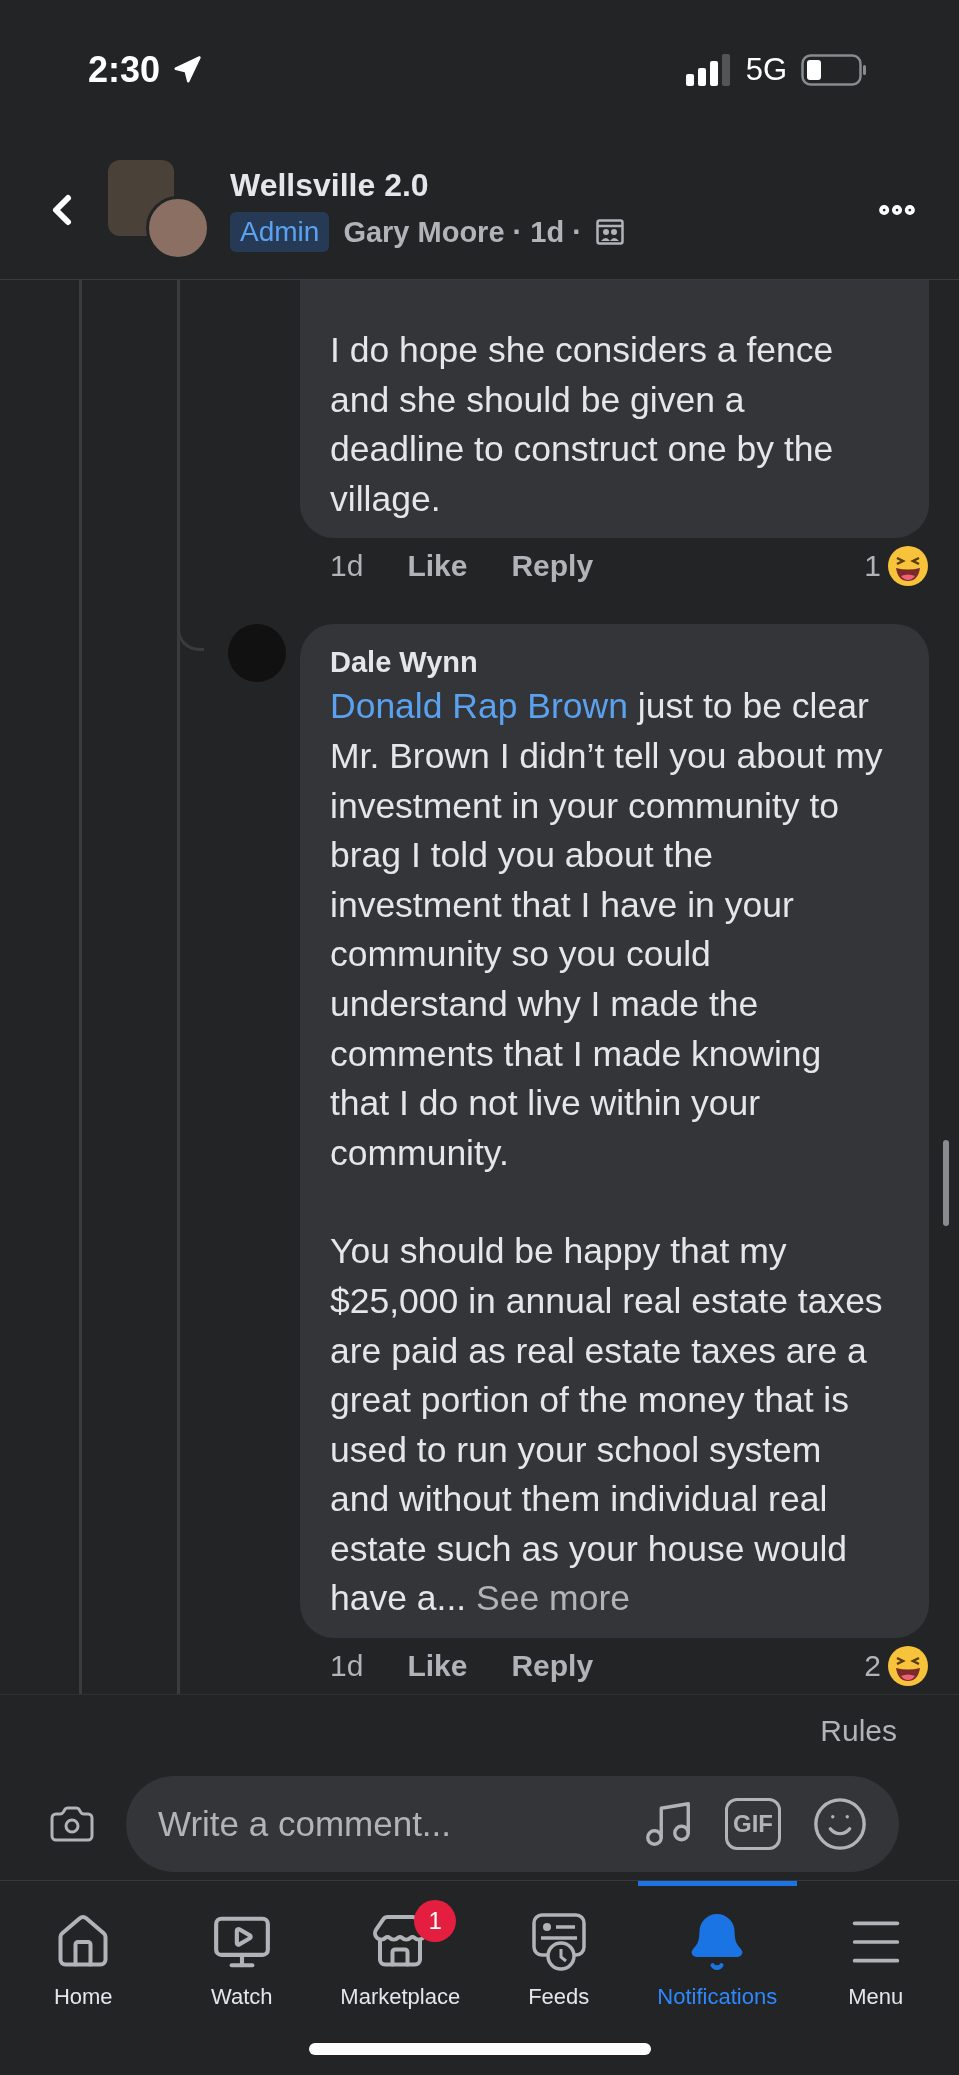  Describe the element at coordinates (512, 1823) in the screenshot. I see `comment-input: Write a comment... GIF` at that location.